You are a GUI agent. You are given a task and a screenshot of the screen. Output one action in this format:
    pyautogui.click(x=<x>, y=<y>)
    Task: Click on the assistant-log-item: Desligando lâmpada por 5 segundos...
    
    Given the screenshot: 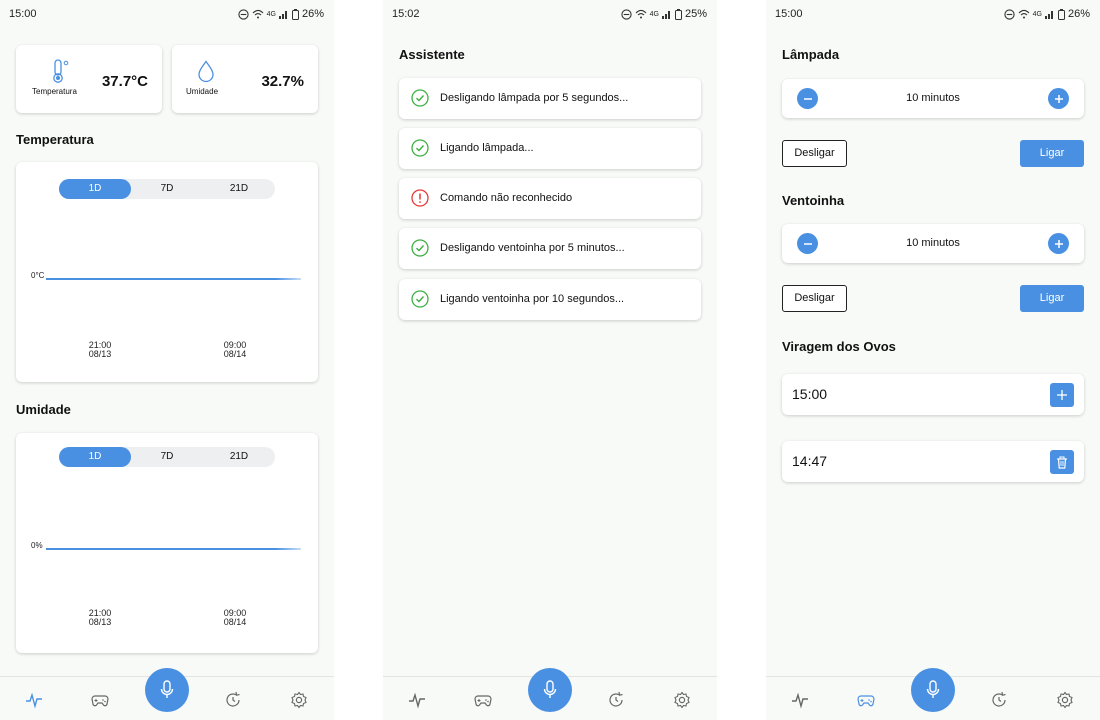 What is the action you would take?
    pyautogui.click(x=550, y=98)
    